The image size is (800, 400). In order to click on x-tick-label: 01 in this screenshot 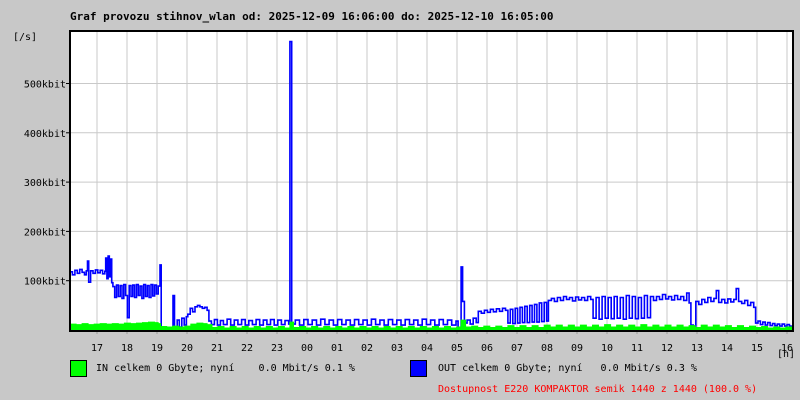, I will do `click(337, 348)`.